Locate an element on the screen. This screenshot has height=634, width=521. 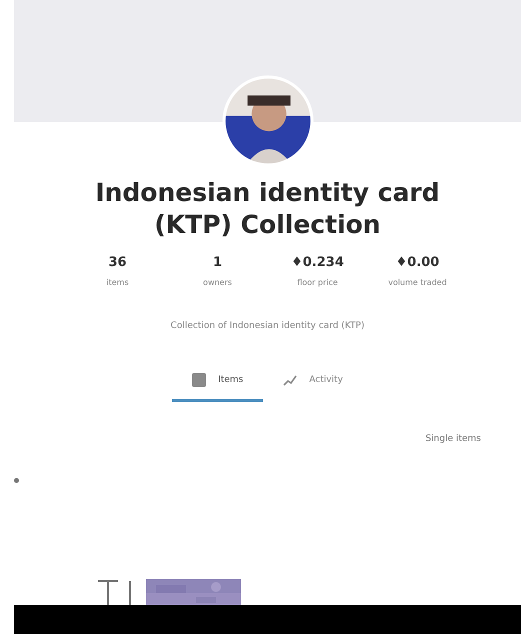
stat-label: owners is located at coordinates (217, 282).